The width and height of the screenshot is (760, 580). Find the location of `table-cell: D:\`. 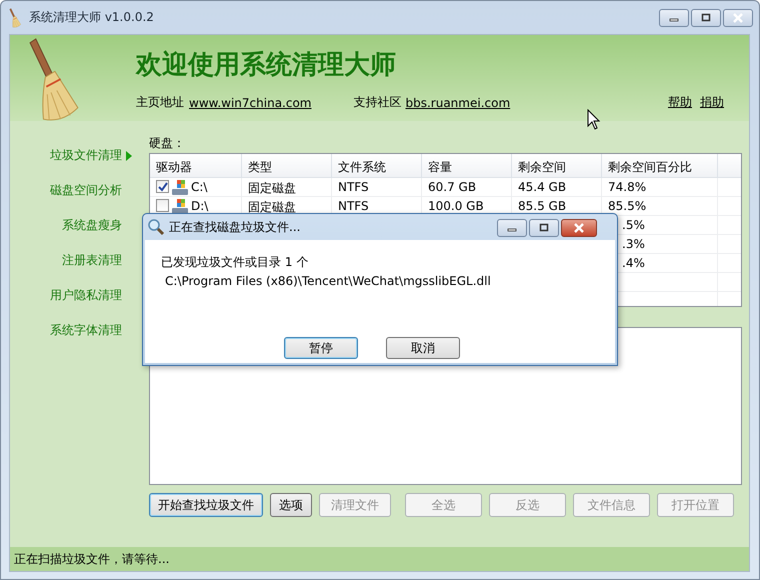

table-cell: D:\ is located at coordinates (199, 206).